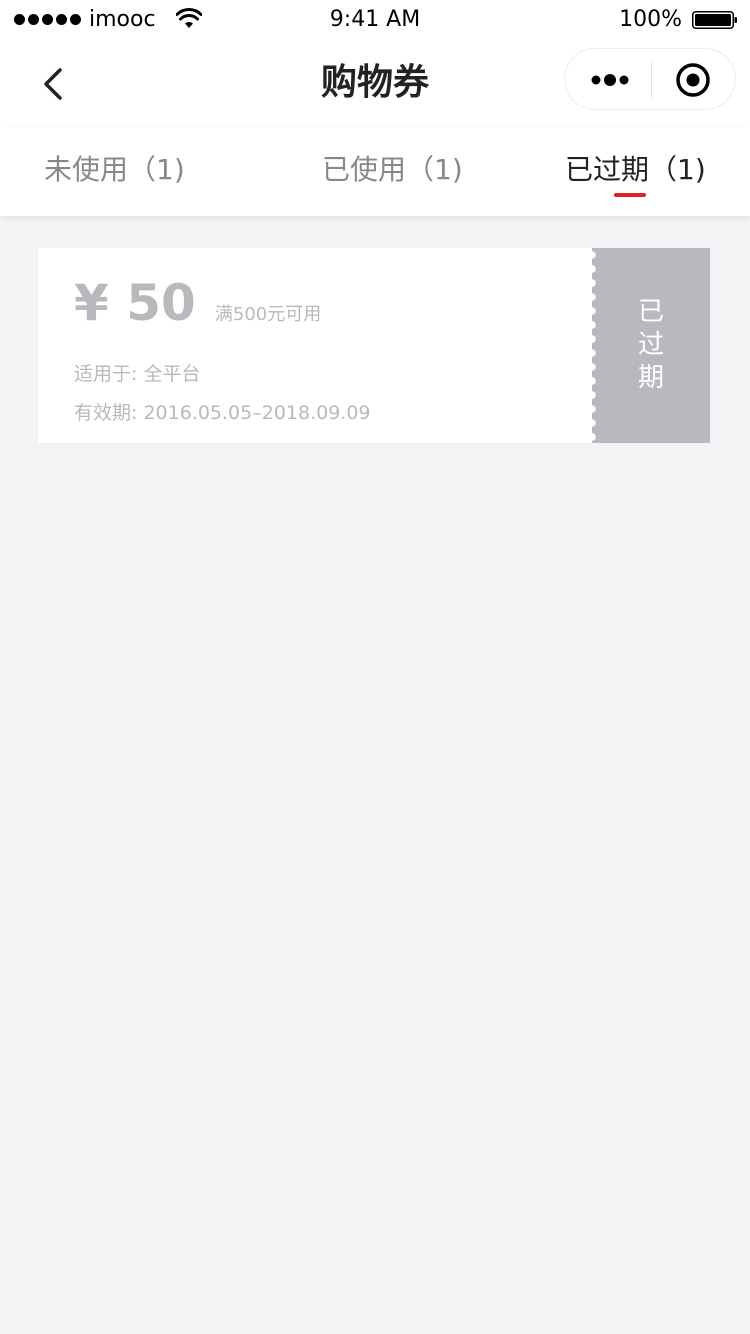 This screenshot has height=1334, width=750. Describe the element at coordinates (693, 80) in the screenshot. I see `close-target-icon` at that location.